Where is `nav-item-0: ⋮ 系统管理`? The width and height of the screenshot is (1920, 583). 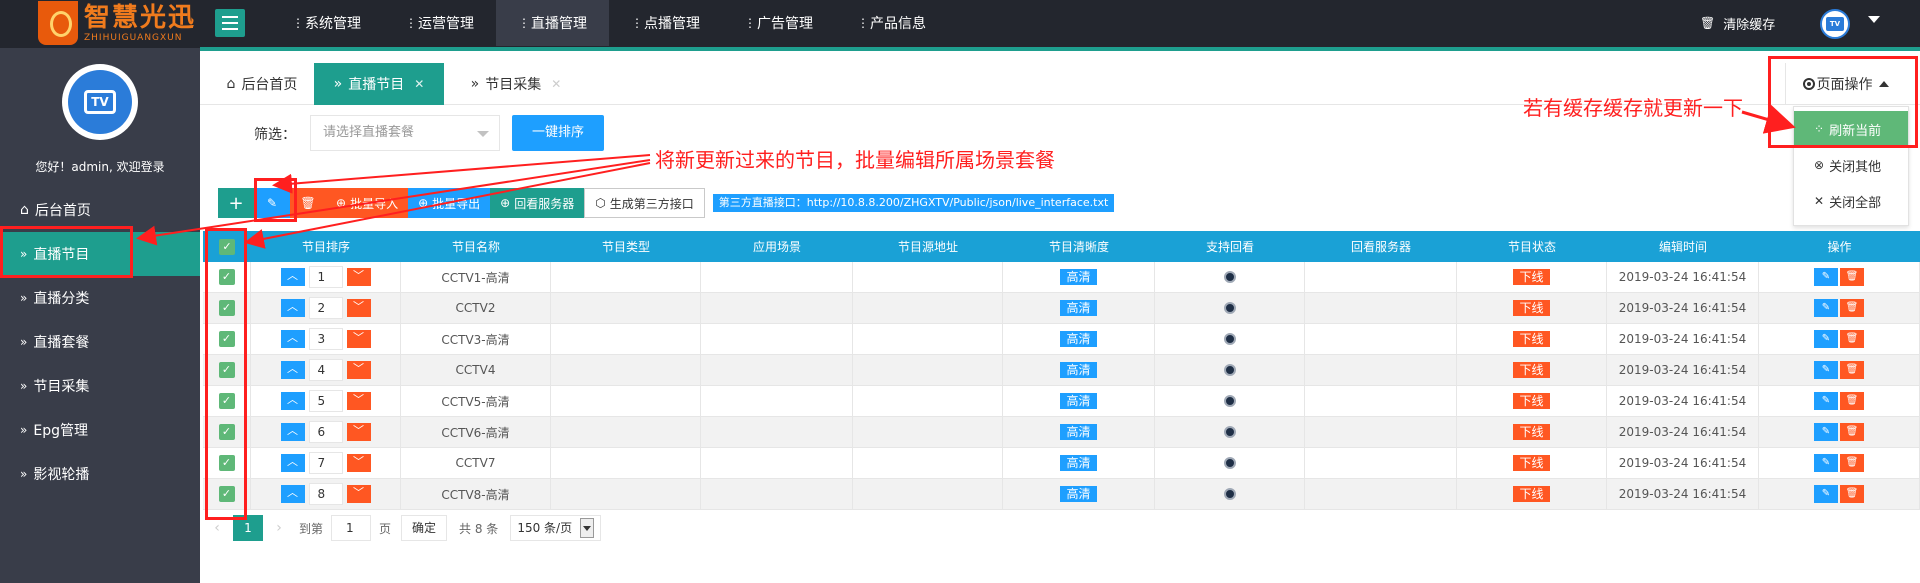 nav-item-0: ⋮ 系统管理 is located at coordinates (326, 23).